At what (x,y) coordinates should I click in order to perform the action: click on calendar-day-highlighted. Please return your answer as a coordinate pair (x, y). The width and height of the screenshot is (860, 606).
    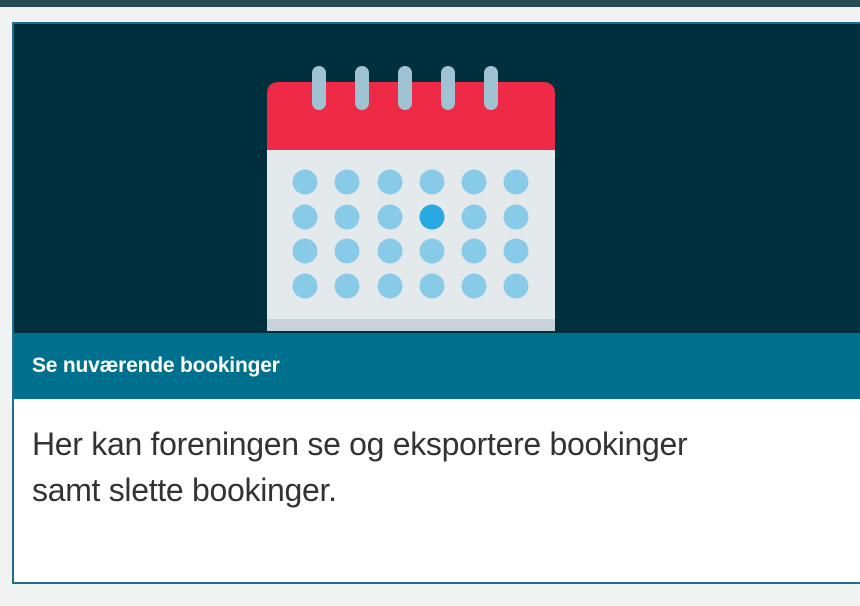
    Looking at the image, I should click on (432, 217).